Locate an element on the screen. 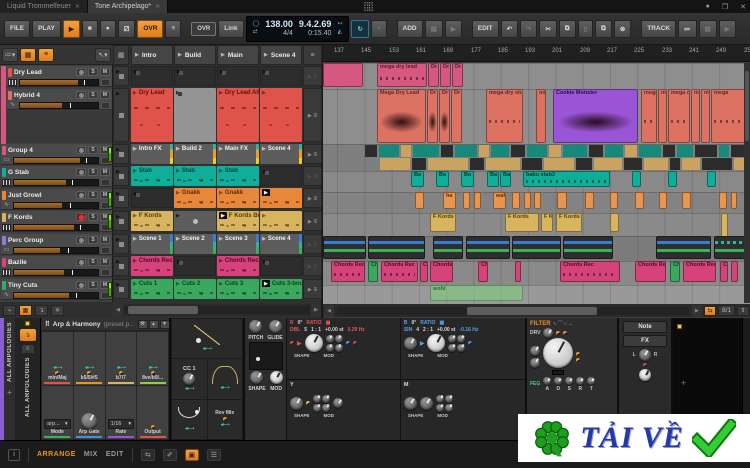 The width and height of the screenshot is (750, 468). mode-select: arp... ▾ is located at coordinates (57, 424).